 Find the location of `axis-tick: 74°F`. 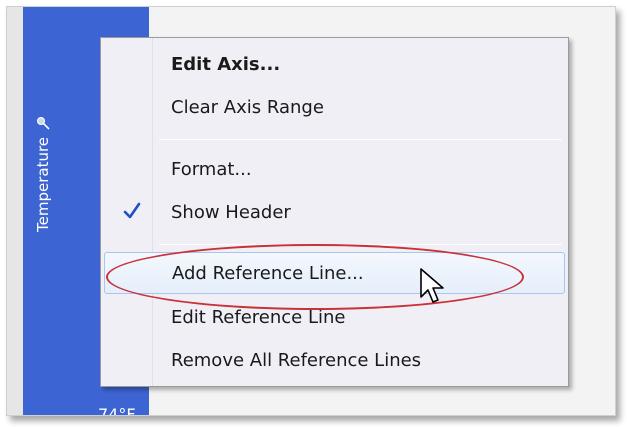

axis-tick: 74°F is located at coordinates (117, 410).